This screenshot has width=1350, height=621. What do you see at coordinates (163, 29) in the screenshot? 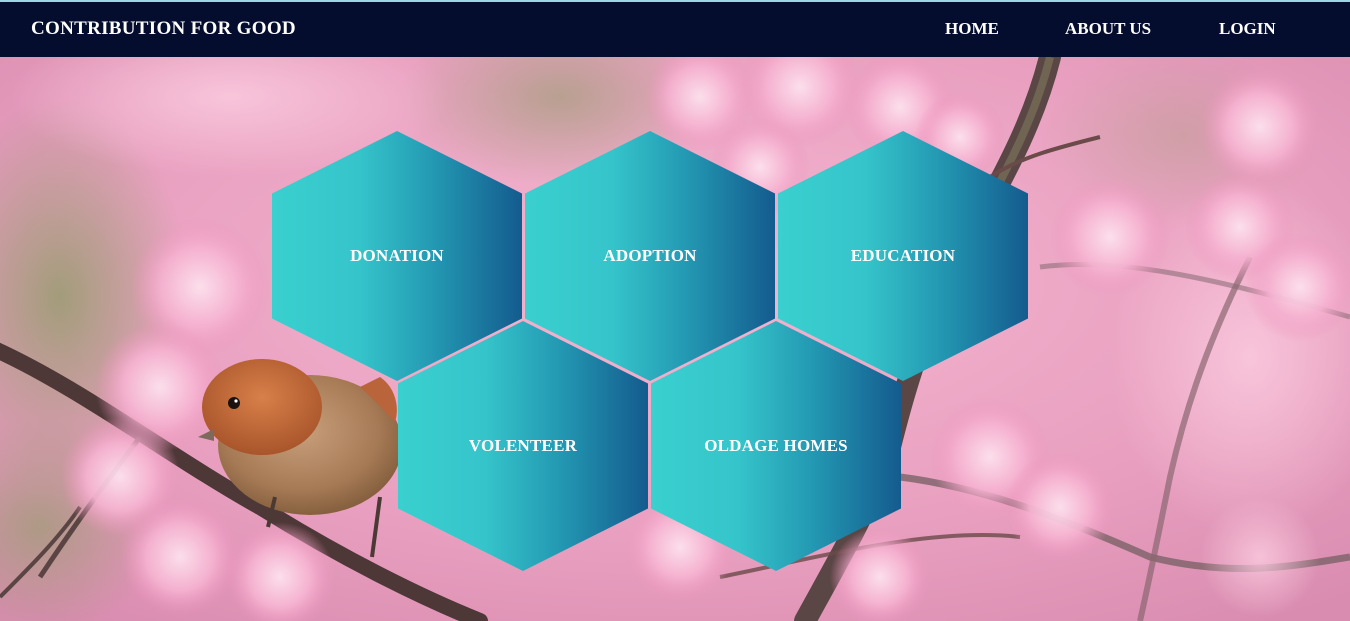
I see `site-brand: CONTRIBUTION FOR GOOD` at bounding box center [163, 29].